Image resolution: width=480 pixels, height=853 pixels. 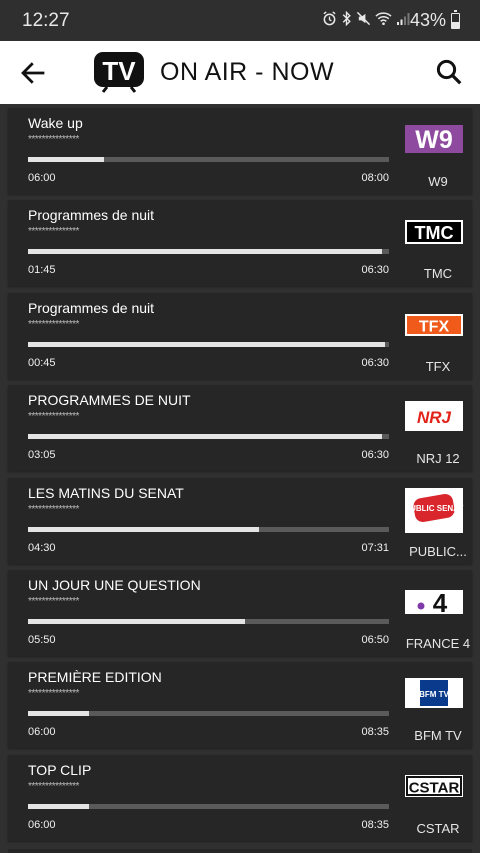 I want to click on channel-name: TMC, so click(x=438, y=274).